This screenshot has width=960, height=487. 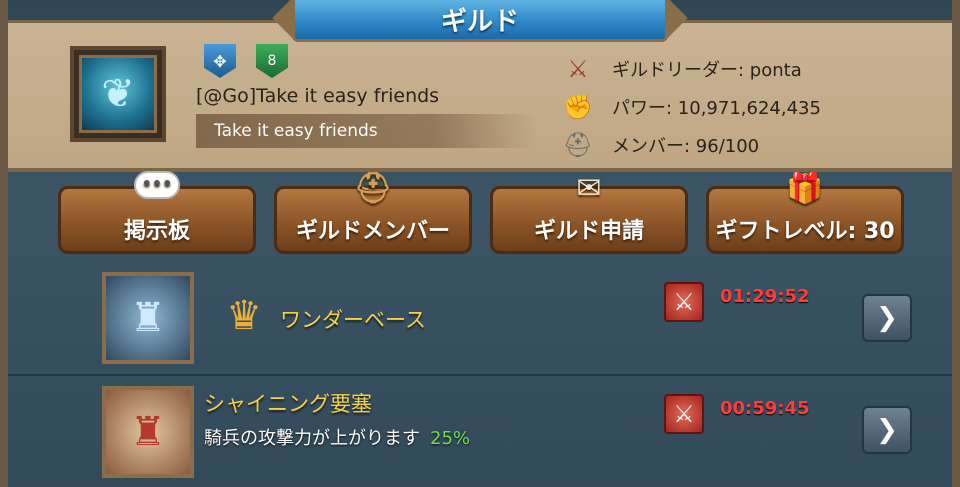 What do you see at coordinates (686, 146) in the screenshot?
I see `guild-members-label: メンバー: 96/100` at bounding box center [686, 146].